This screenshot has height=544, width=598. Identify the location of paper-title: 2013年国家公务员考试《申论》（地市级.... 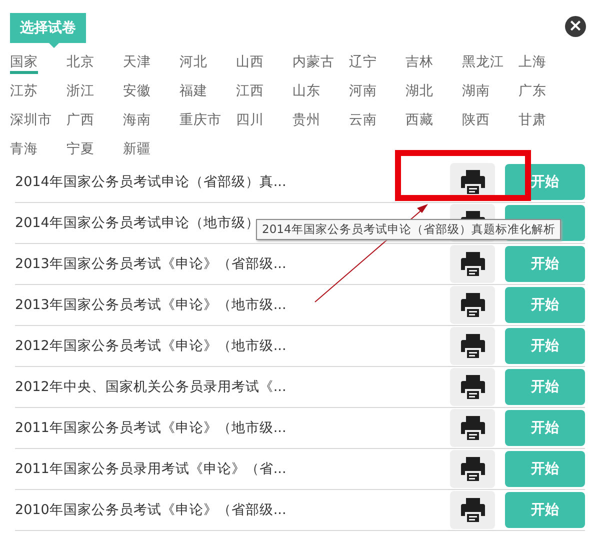
(150, 305).